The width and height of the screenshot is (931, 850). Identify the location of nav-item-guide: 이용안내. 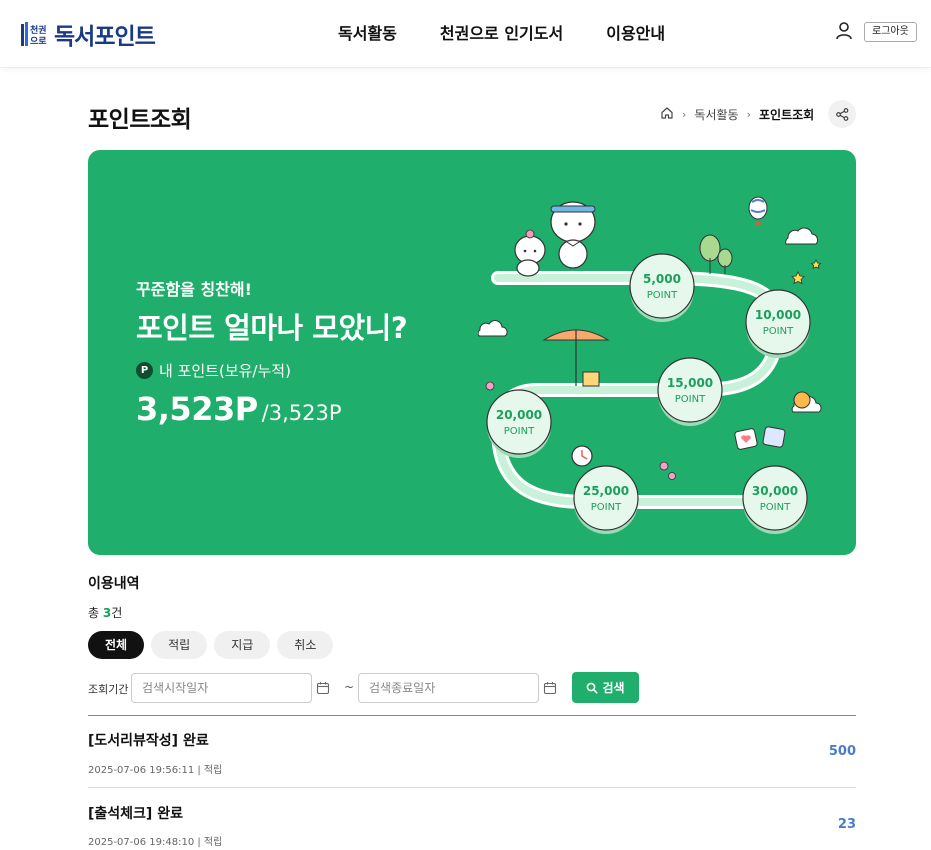
(635, 32).